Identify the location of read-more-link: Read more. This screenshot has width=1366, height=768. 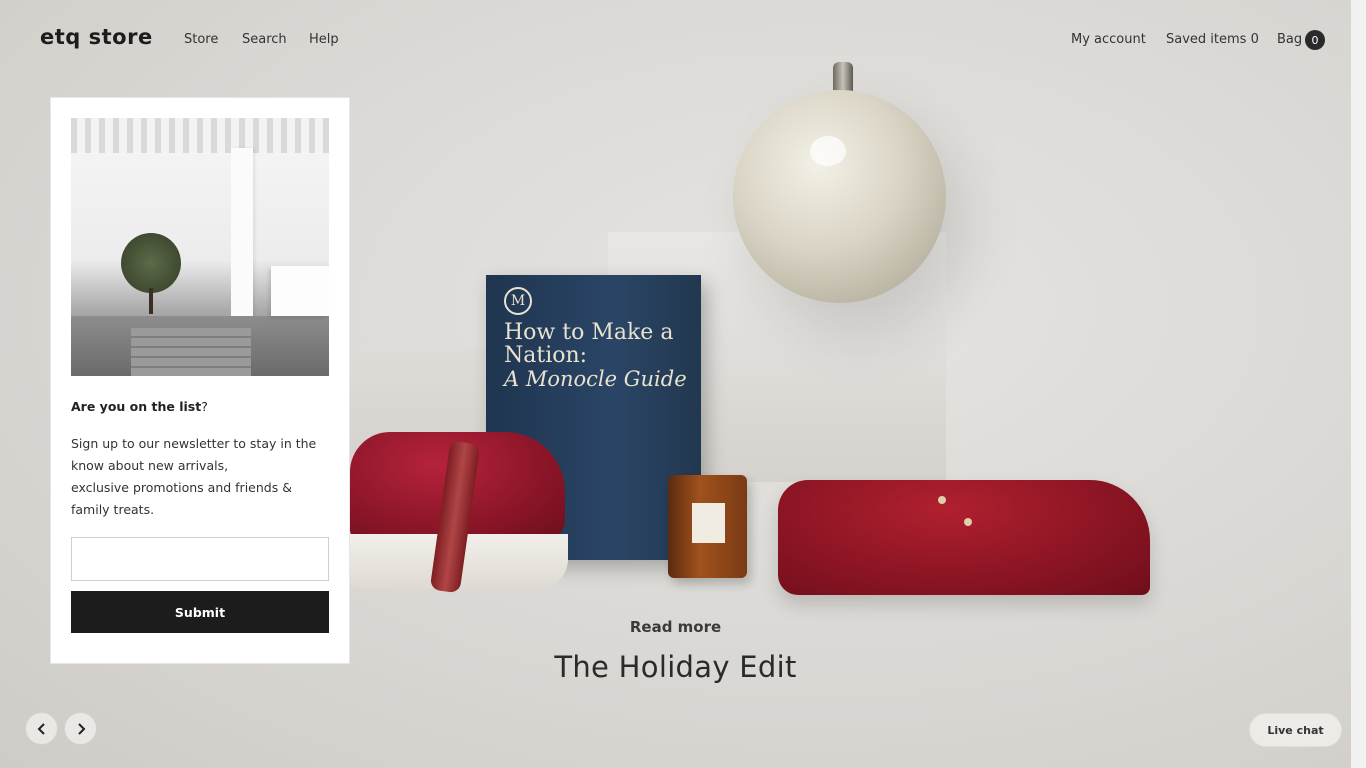
(675, 627).